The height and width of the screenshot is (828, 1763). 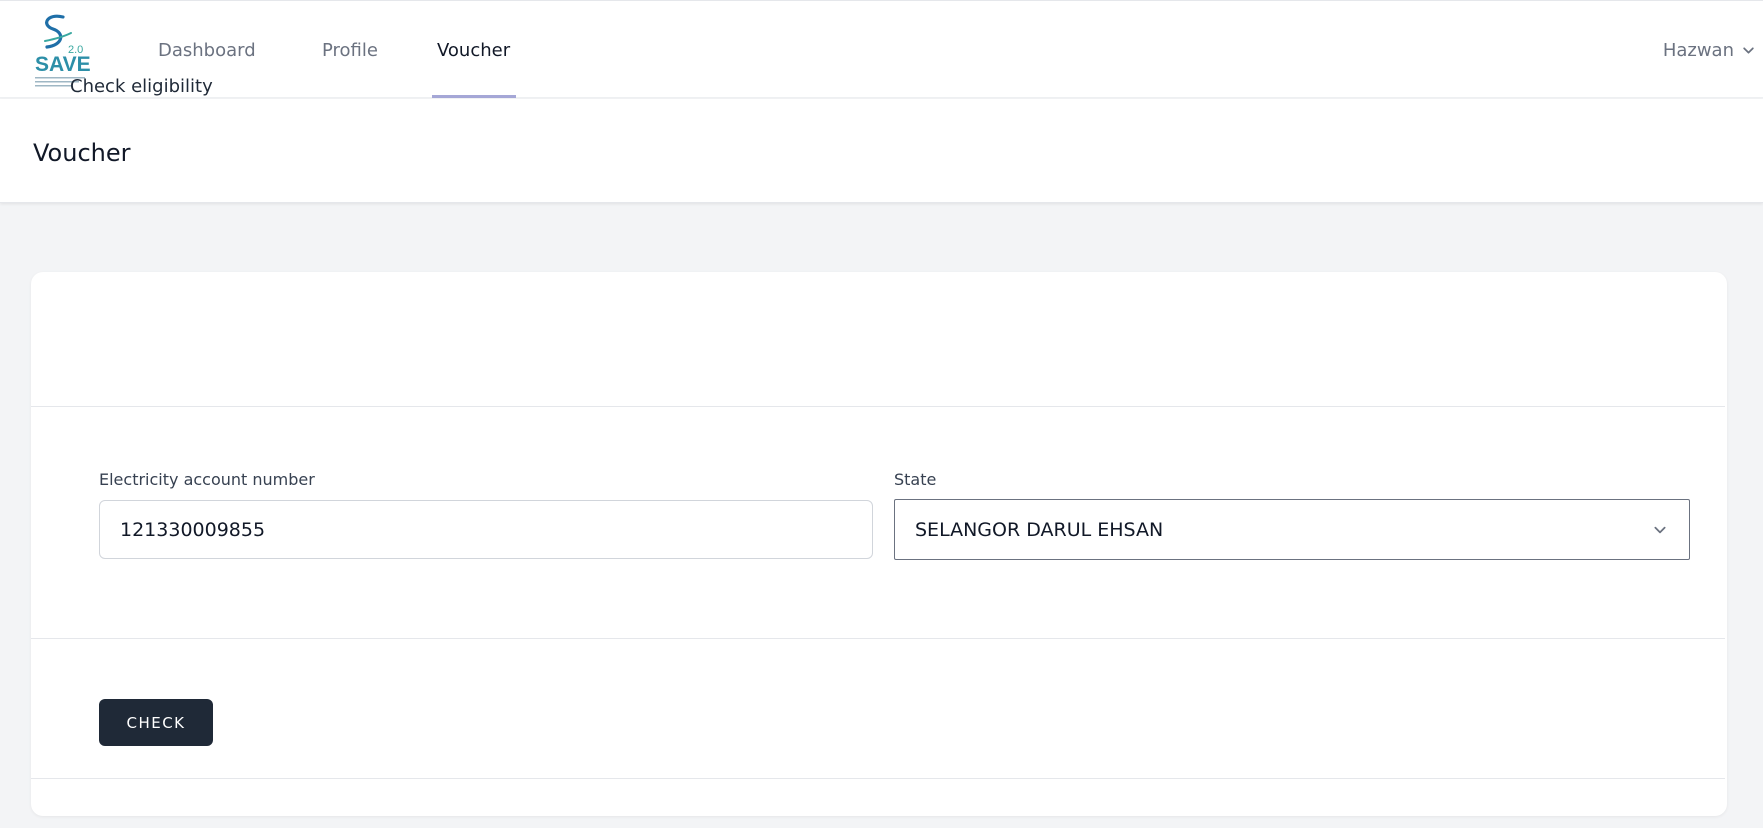 What do you see at coordinates (207, 479) in the screenshot?
I see `account-number-label: Electricity account number` at bounding box center [207, 479].